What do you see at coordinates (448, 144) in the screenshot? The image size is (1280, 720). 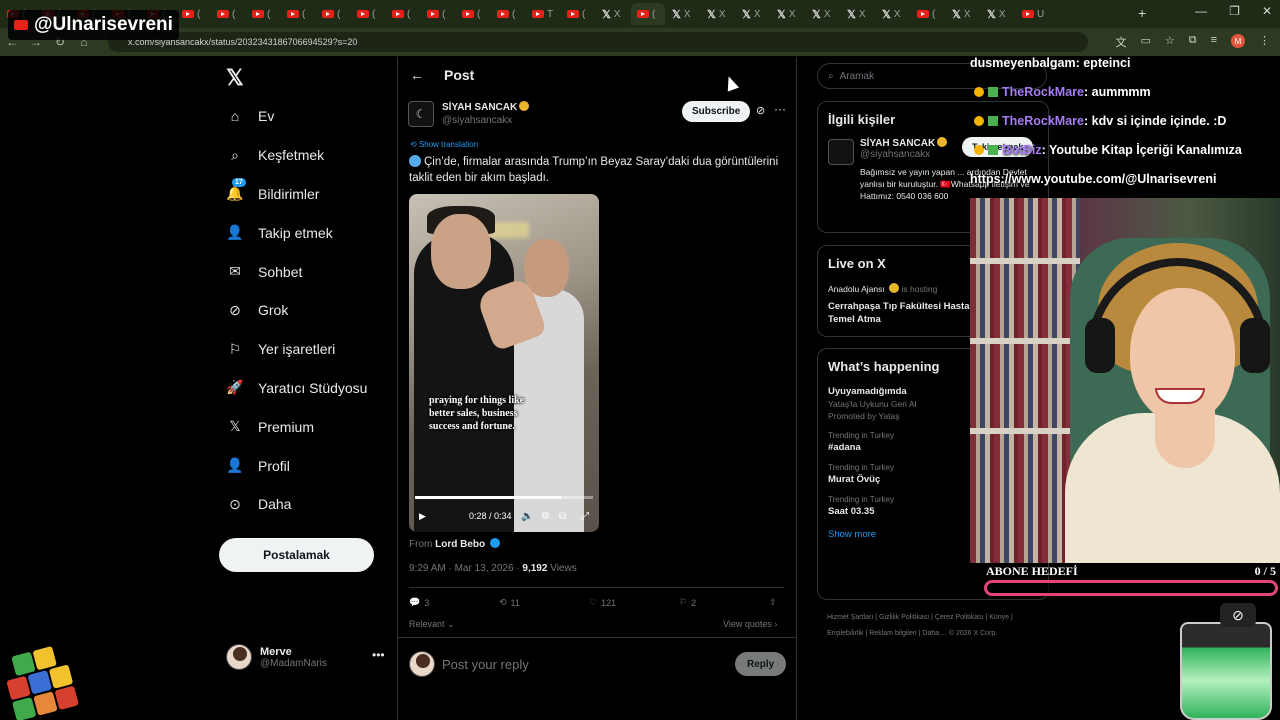 I see `show-translation-label: Show translation` at bounding box center [448, 144].